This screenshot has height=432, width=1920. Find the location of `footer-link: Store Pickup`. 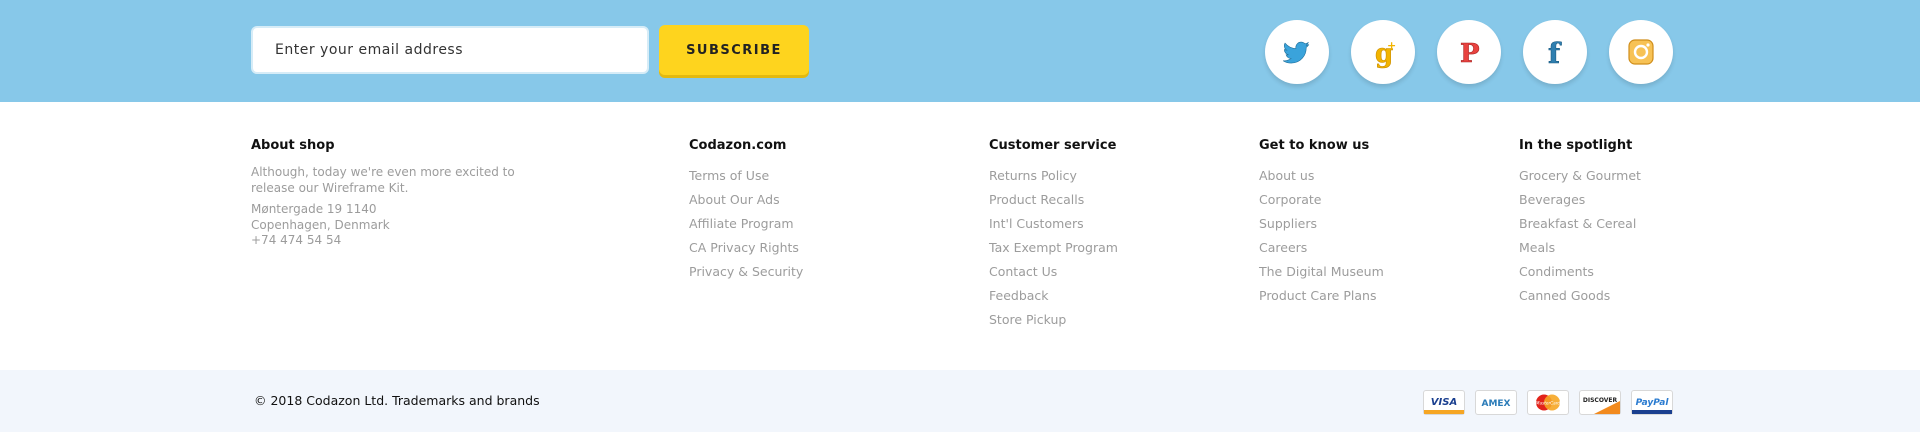

footer-link: Store Pickup is located at coordinates (1053, 320).